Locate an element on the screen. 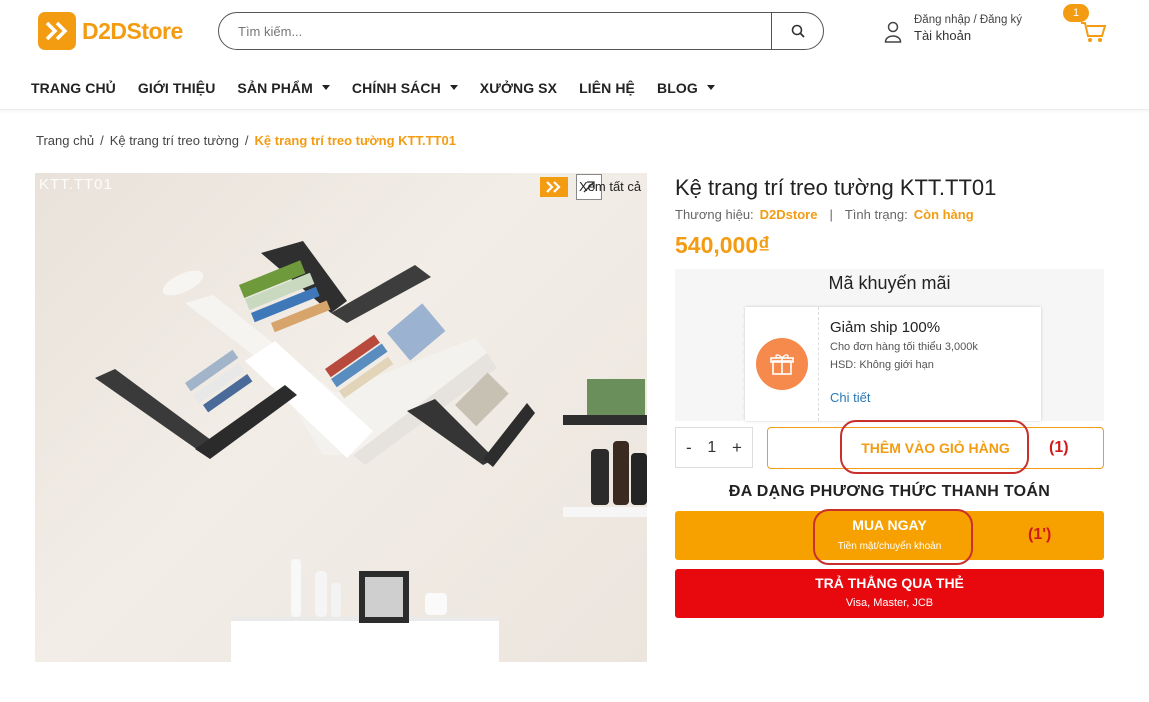 This screenshot has width=1149, height=702. breadcrumb-current: Kệ trang trí treo tường KTT.TT01 is located at coordinates (355, 140).